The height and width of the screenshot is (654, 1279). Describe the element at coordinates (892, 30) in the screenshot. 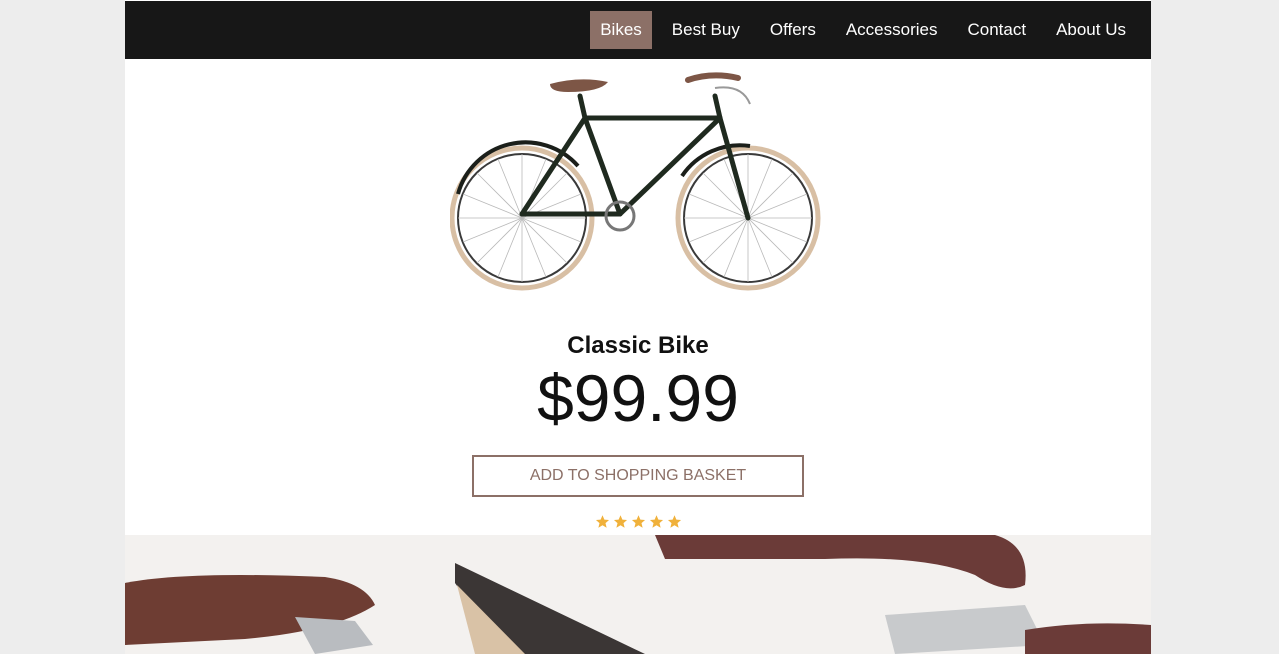

I see `nav-item-accessories: Accessories` at that location.